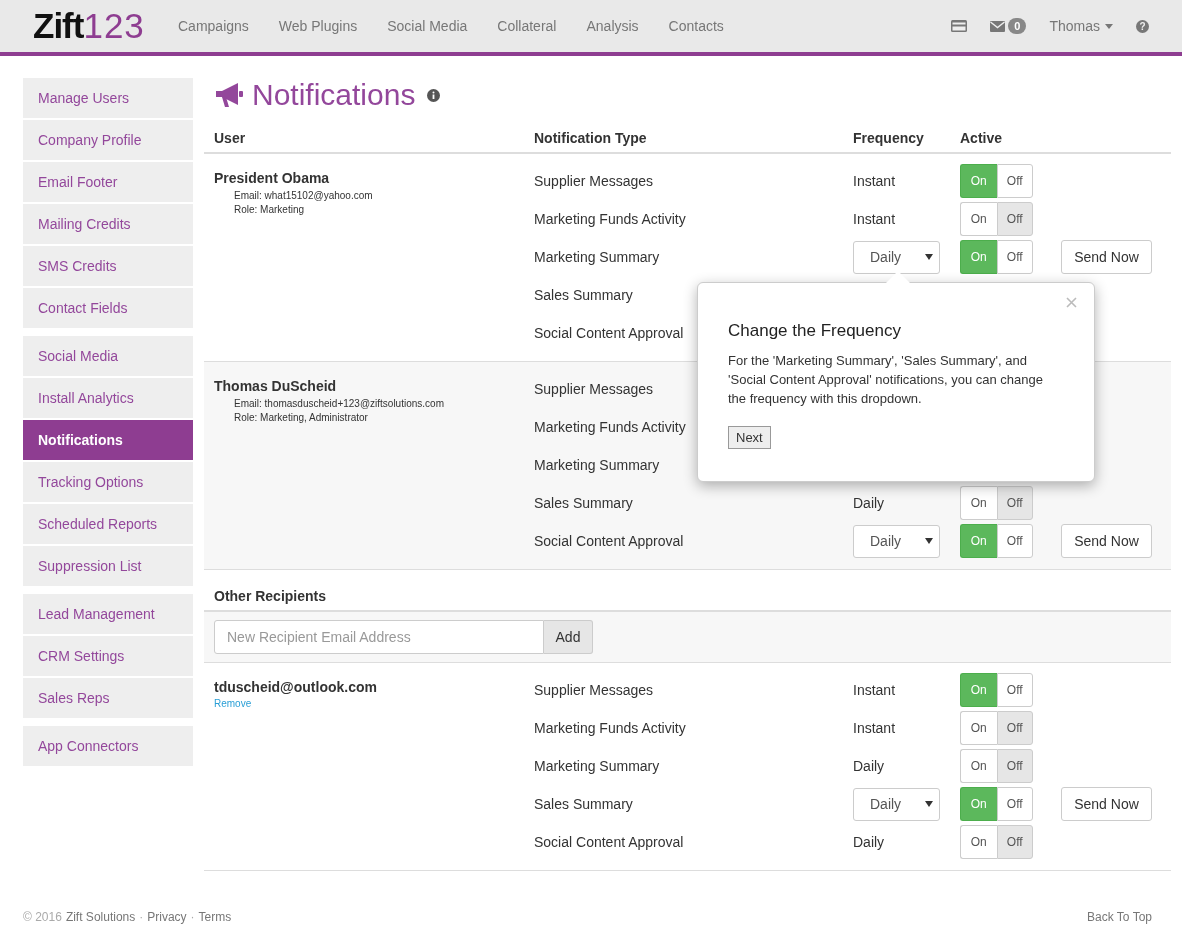 This screenshot has height=940, width=1182. What do you see at coordinates (696, 26) in the screenshot?
I see `nav-link: Contacts` at bounding box center [696, 26].